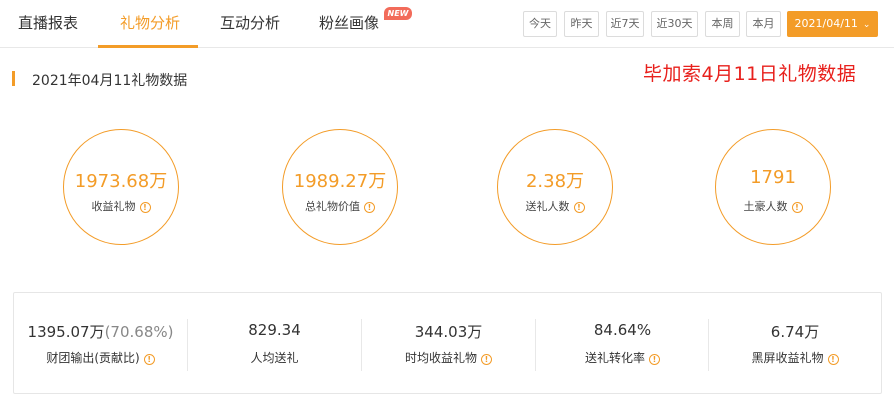 Image resolution: width=894 pixels, height=405 pixels. Describe the element at coordinates (250, 24) in the screenshot. I see `tab-interaction-analysis: 互动分析` at that location.